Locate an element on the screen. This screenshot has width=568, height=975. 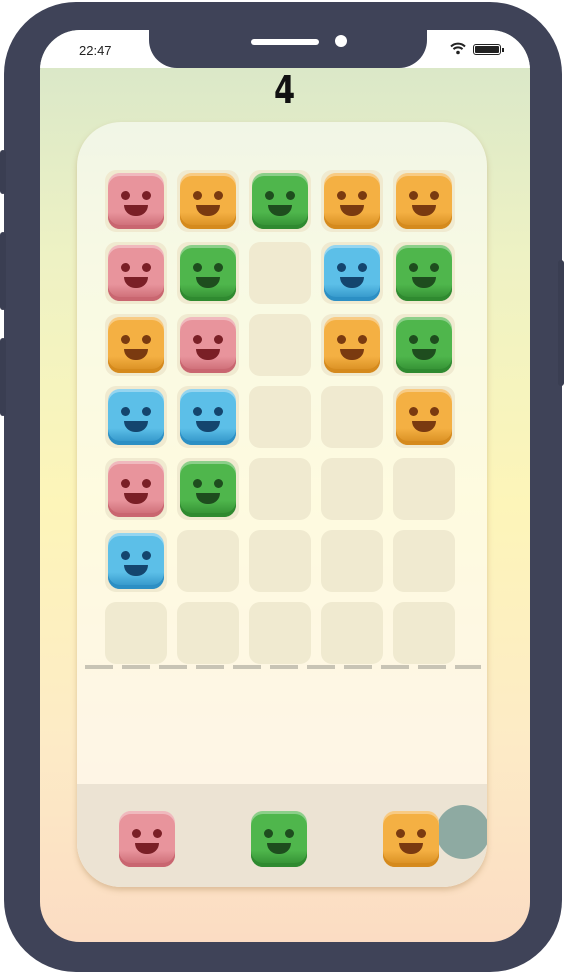
wifi-icon is located at coordinates (458, 48).